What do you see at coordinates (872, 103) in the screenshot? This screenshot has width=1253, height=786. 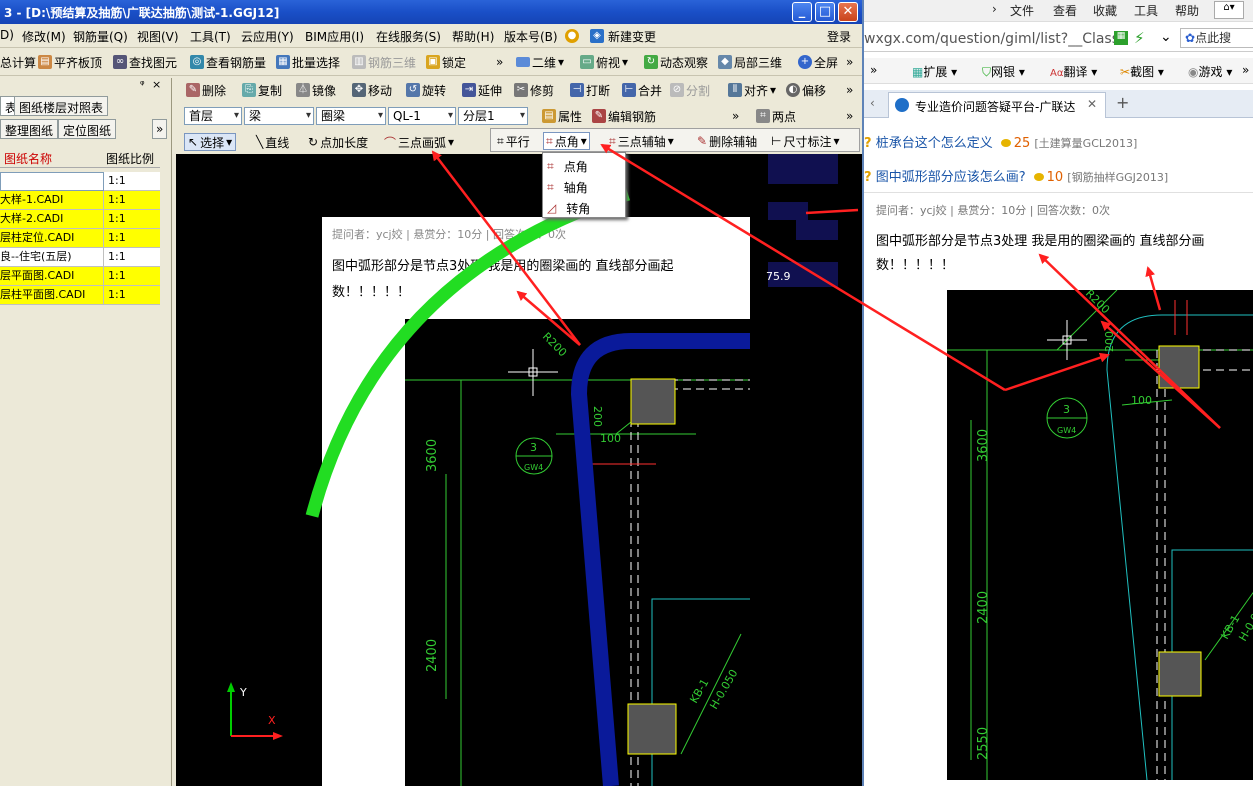 I see `tab-prev-chevron: ‹` at bounding box center [872, 103].